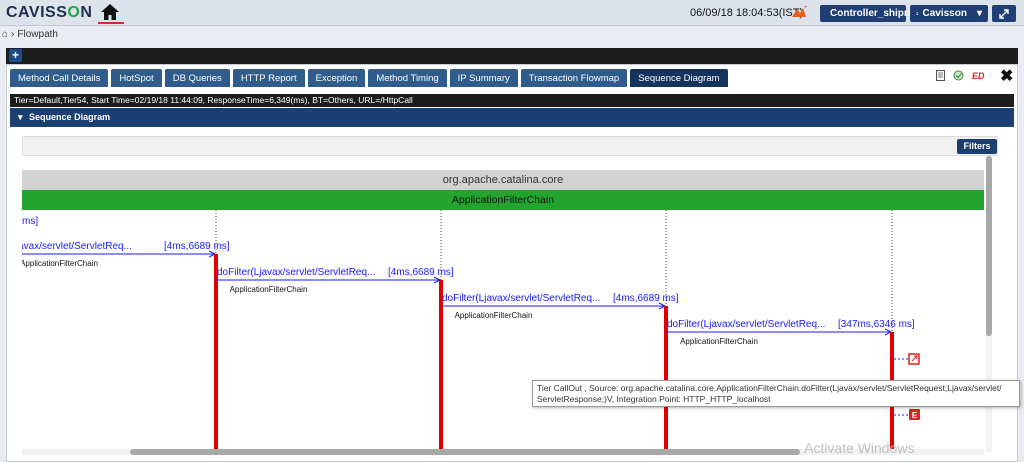  I want to click on expand-button, so click(1004, 13).